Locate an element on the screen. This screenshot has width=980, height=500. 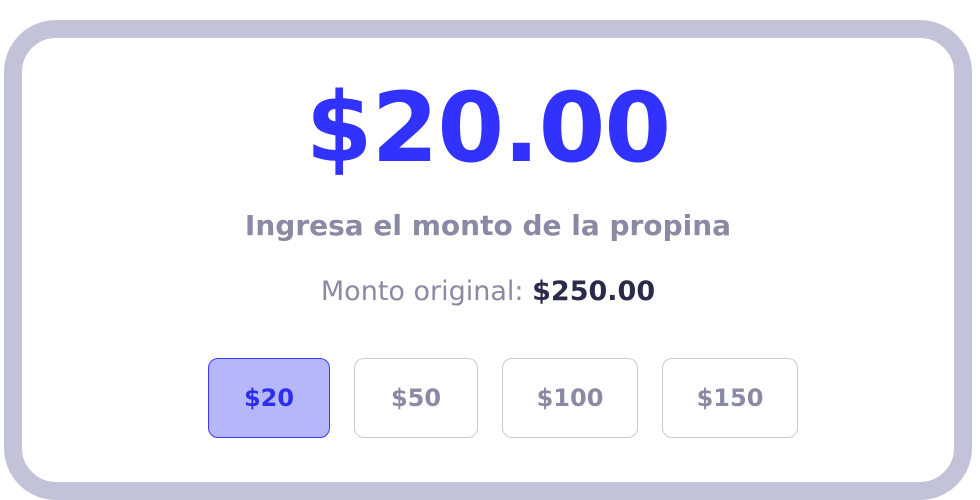
original-amount-value: $250.00 is located at coordinates (594, 291).